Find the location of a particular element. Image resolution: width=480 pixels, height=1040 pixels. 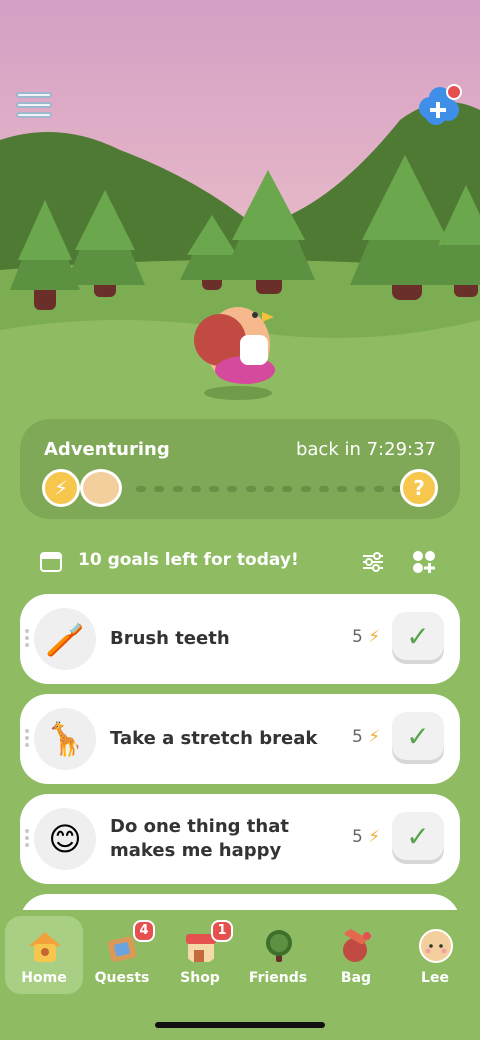

goal-label: Take a stretch break is located at coordinates (214, 738).